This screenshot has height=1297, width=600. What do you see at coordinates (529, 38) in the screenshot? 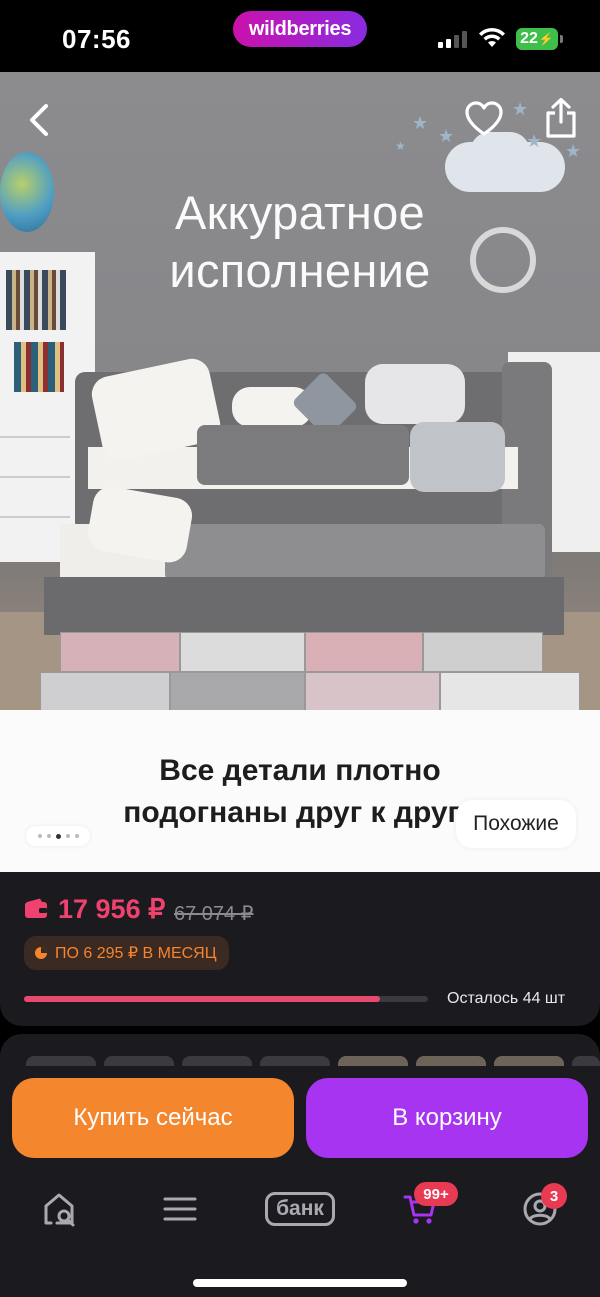
I see `battery-level: 22` at bounding box center [529, 38].